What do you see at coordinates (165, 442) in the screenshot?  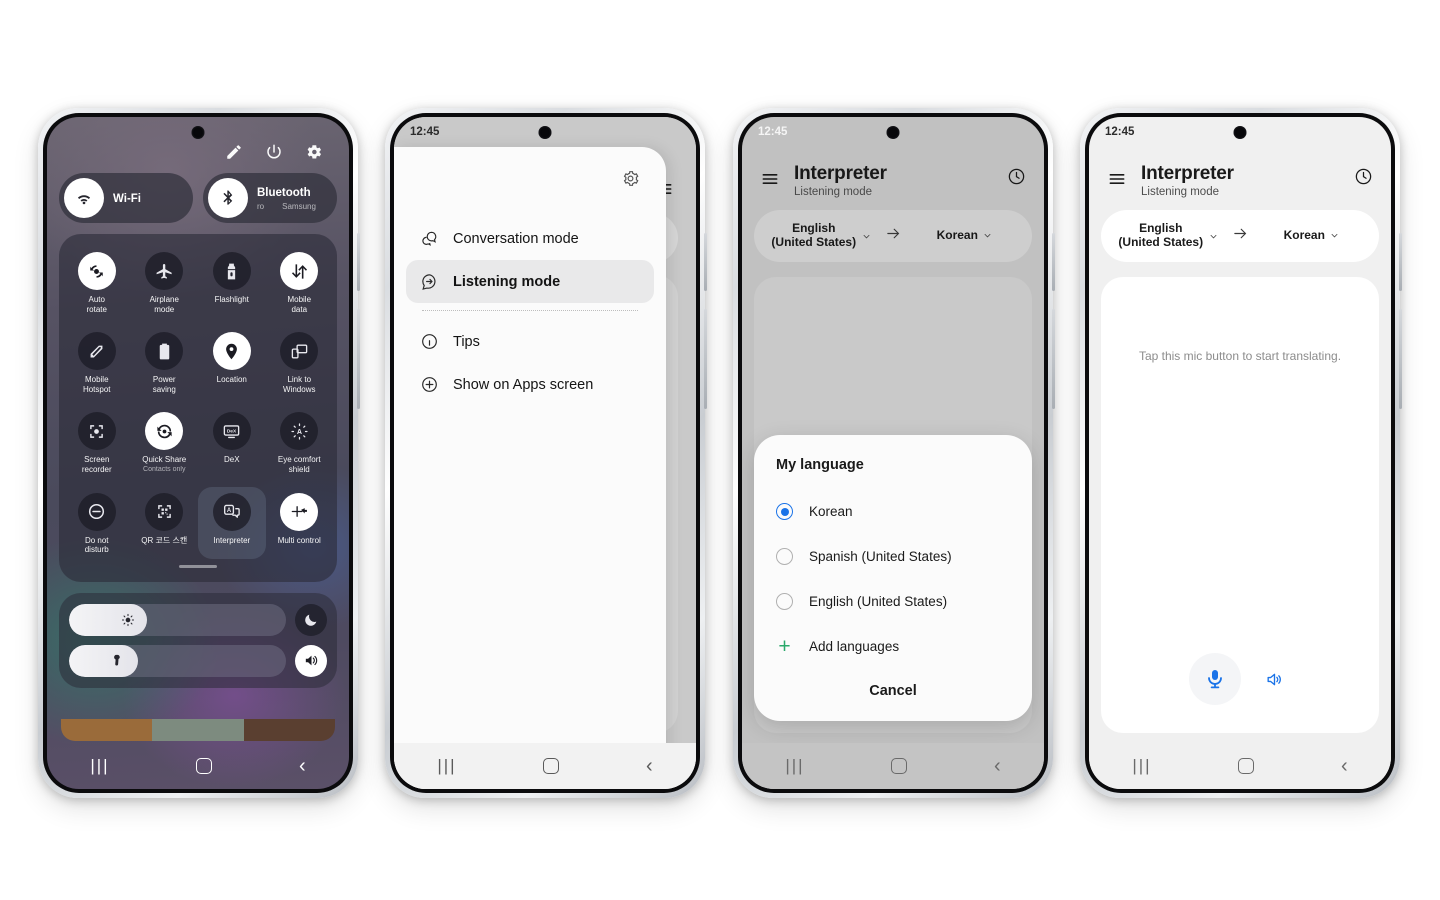 I see `qs-tile-quick-share: Quick Share Contacts only` at bounding box center [165, 442].